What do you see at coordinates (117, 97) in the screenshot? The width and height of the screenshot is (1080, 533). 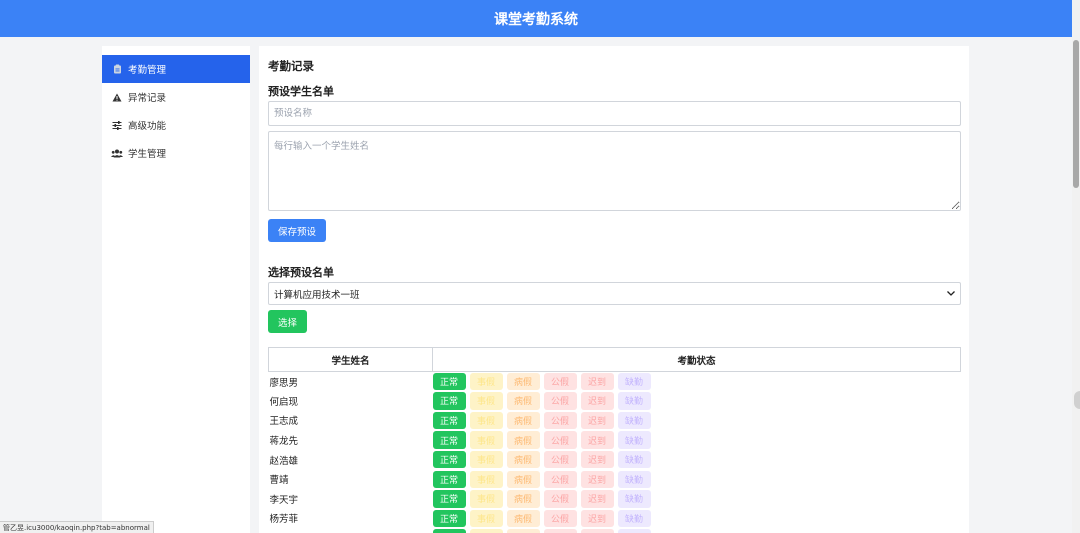 I see `warning-icon` at bounding box center [117, 97].